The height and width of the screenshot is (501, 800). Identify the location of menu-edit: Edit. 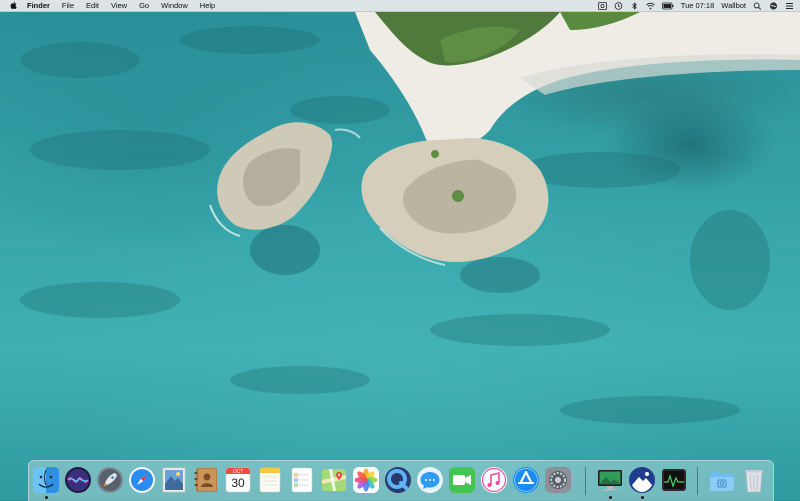
(92, 5).